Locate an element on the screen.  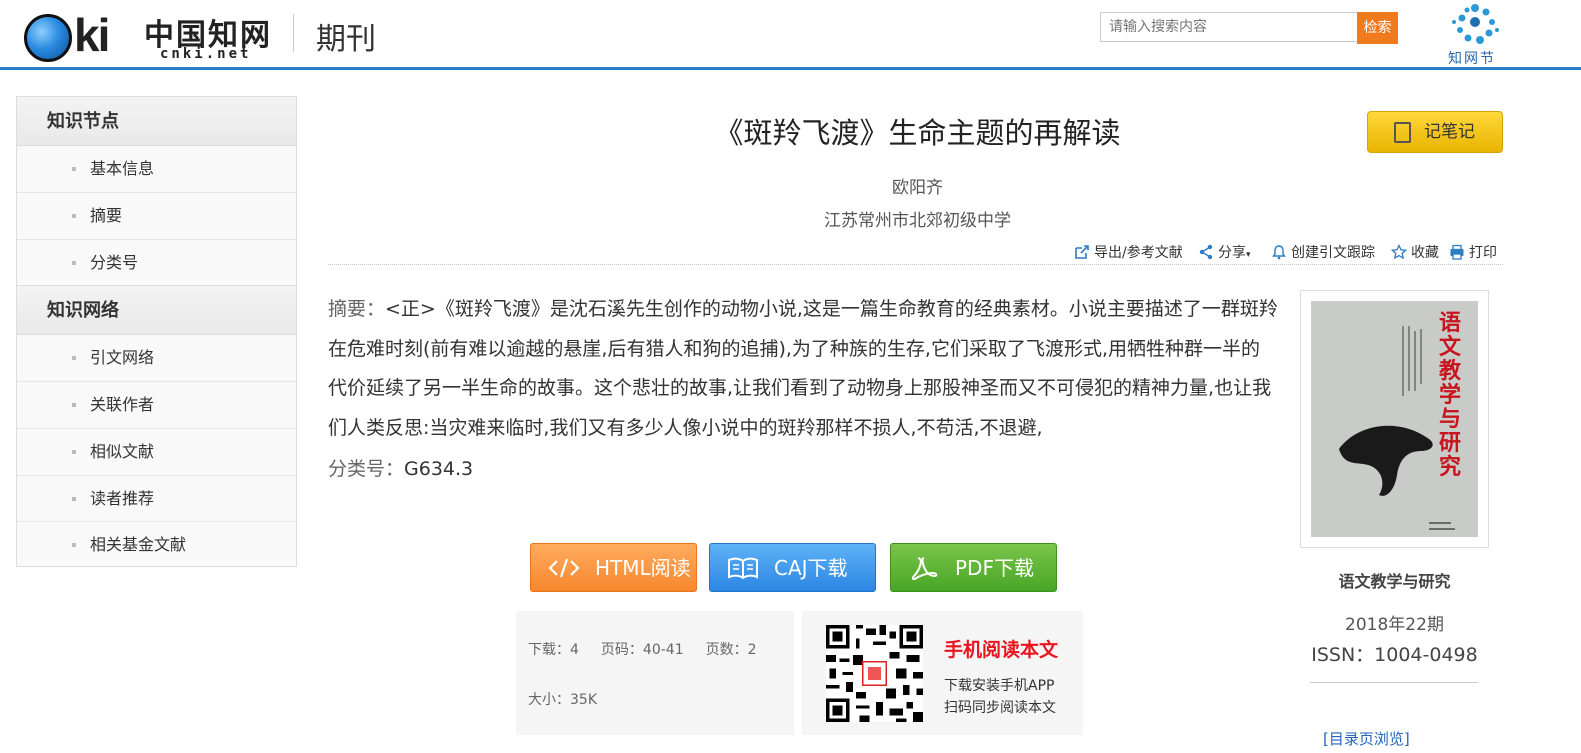
search-button: 检索 is located at coordinates (1377, 28).